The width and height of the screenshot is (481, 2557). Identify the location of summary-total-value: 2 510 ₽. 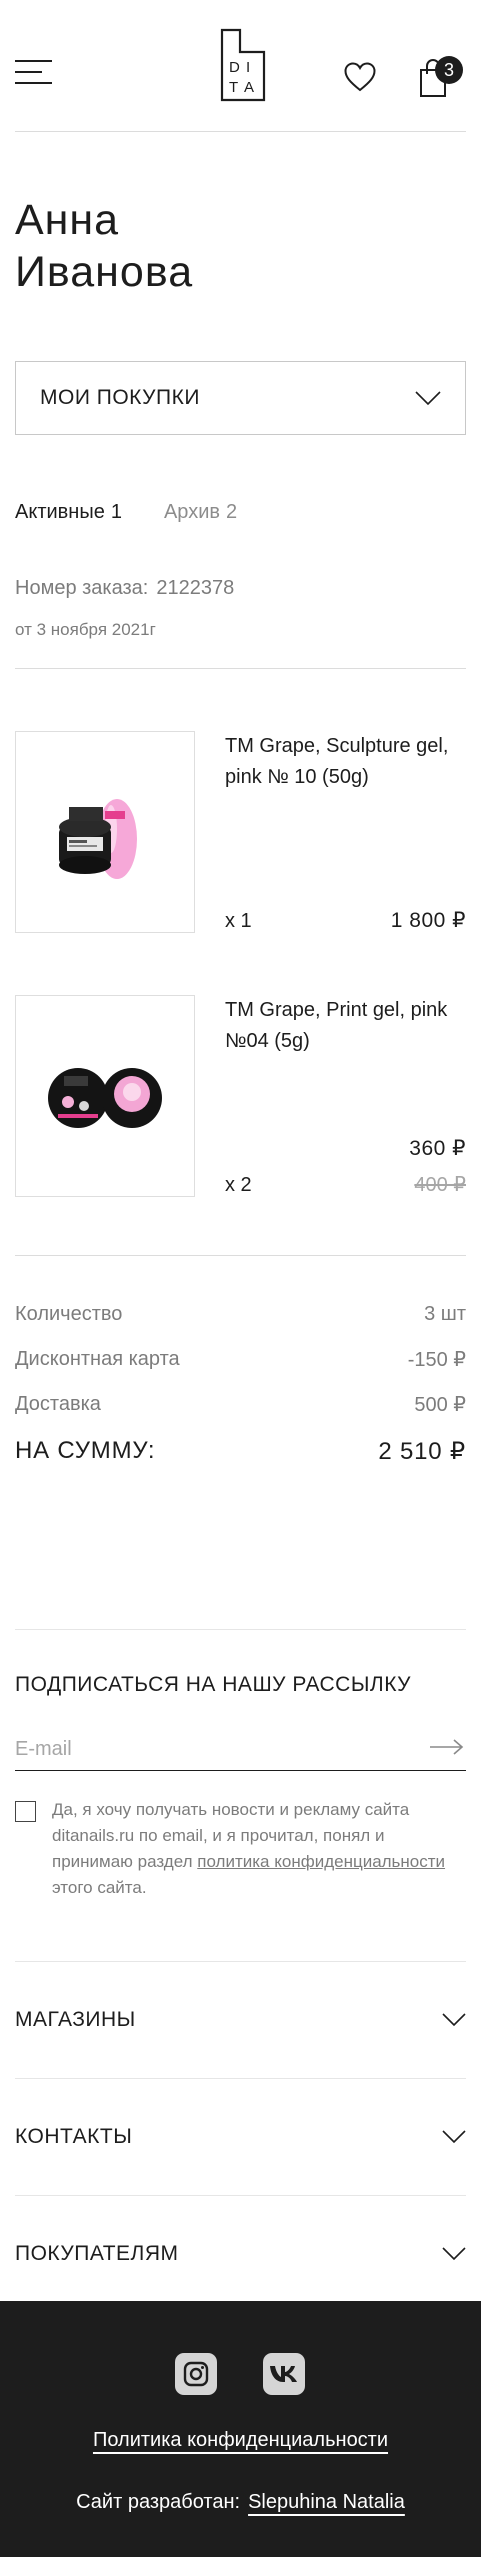
(422, 1451).